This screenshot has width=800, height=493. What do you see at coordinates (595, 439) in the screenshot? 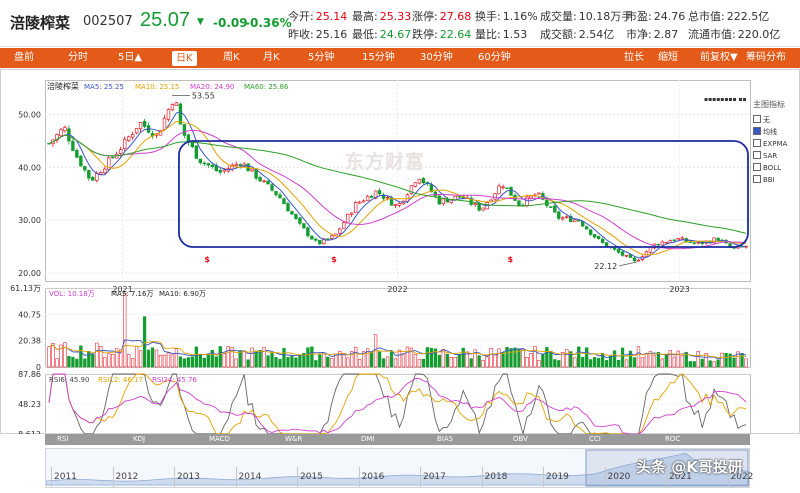
I see `indicator-tab-cci: CCI` at bounding box center [595, 439].